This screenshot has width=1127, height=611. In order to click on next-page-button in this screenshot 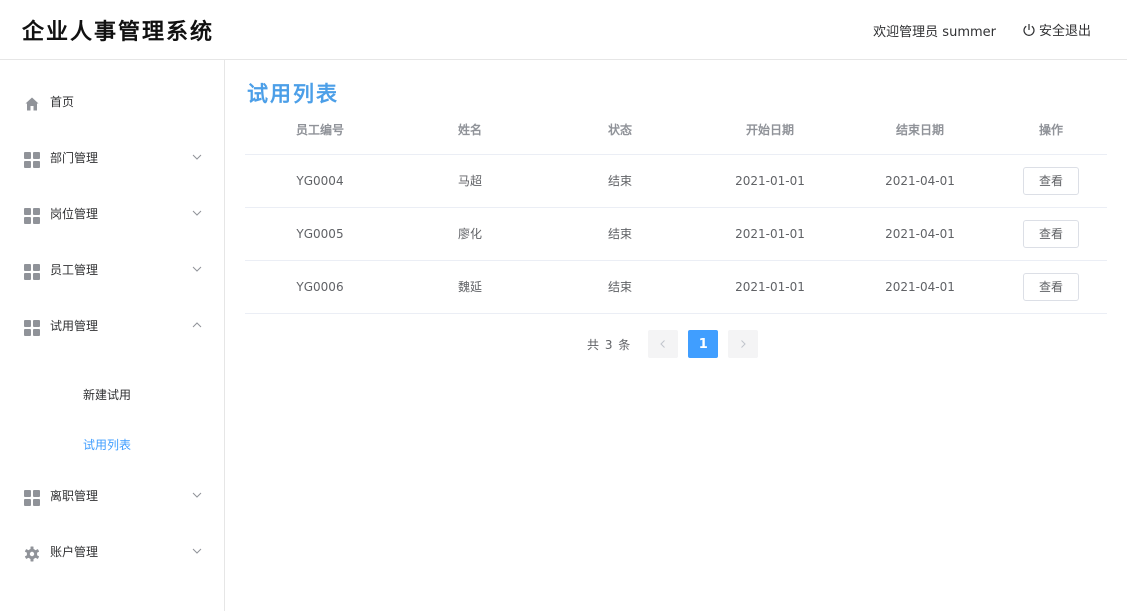, I will do `click(743, 344)`.